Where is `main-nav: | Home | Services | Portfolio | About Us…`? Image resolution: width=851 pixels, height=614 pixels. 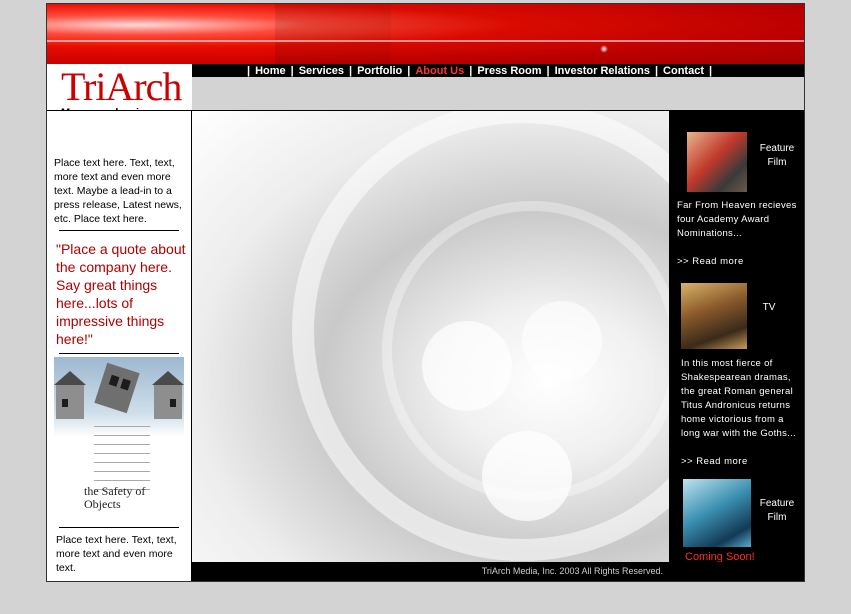
main-nav: | Home | Services | Portfolio | About Us… is located at coordinates (498, 70).